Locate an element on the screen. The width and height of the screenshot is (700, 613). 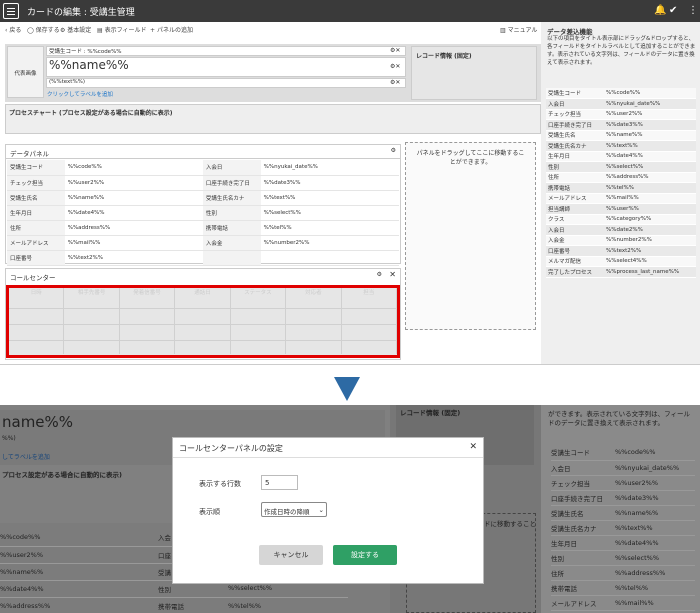
field-placeholder: %%process_last_name%% is located at coordinates (650, 272).